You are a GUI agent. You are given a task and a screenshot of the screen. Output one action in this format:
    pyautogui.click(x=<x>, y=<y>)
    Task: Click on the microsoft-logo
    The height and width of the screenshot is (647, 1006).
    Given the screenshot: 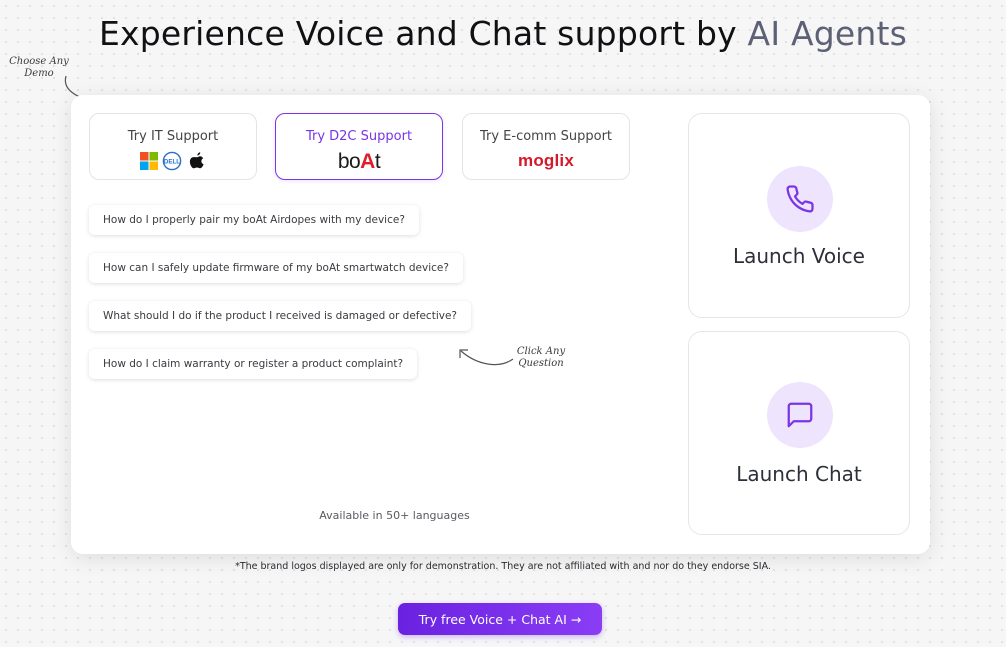 What is the action you would take?
    pyautogui.click(x=149, y=161)
    